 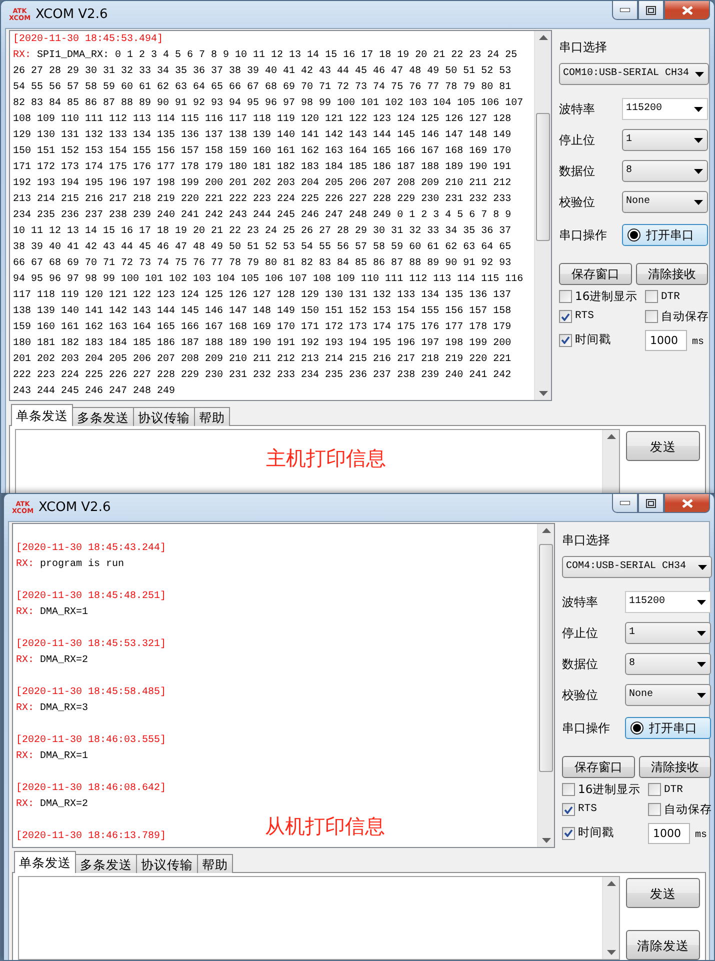 I want to click on log-text: 213 214 215 216 217 218 219 220 221 222 223 224 225 226 227 228 229 230 231 232 233, so click(x=262, y=199).